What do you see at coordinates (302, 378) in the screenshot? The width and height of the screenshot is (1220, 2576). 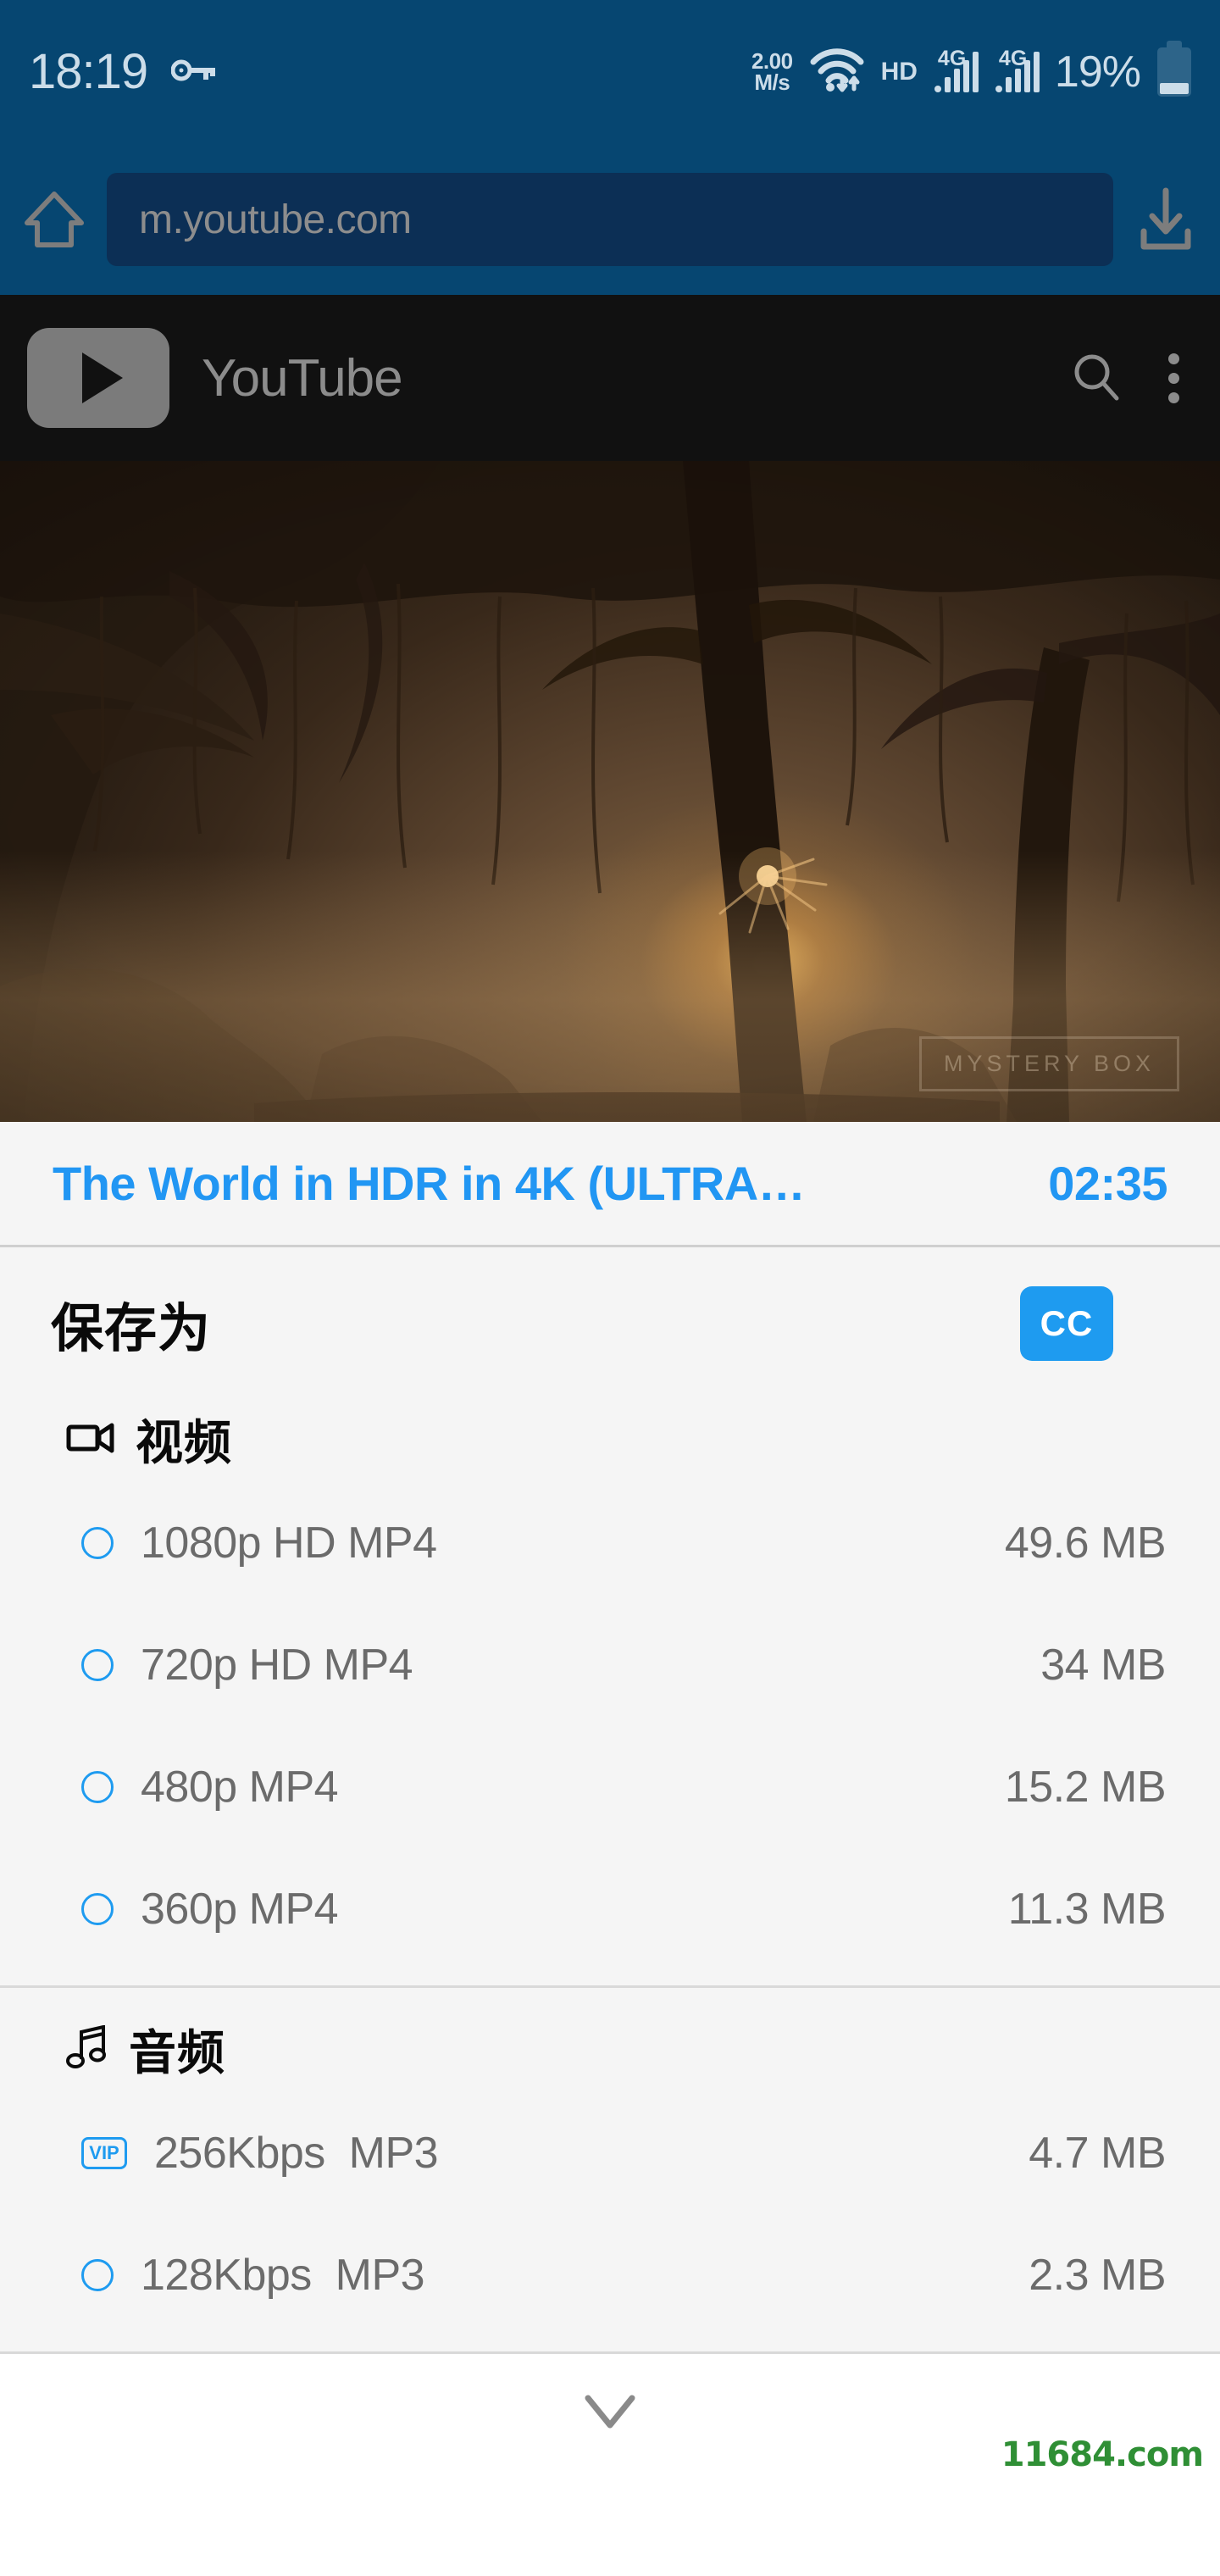 I see `site-brand-label: YouTube` at bounding box center [302, 378].